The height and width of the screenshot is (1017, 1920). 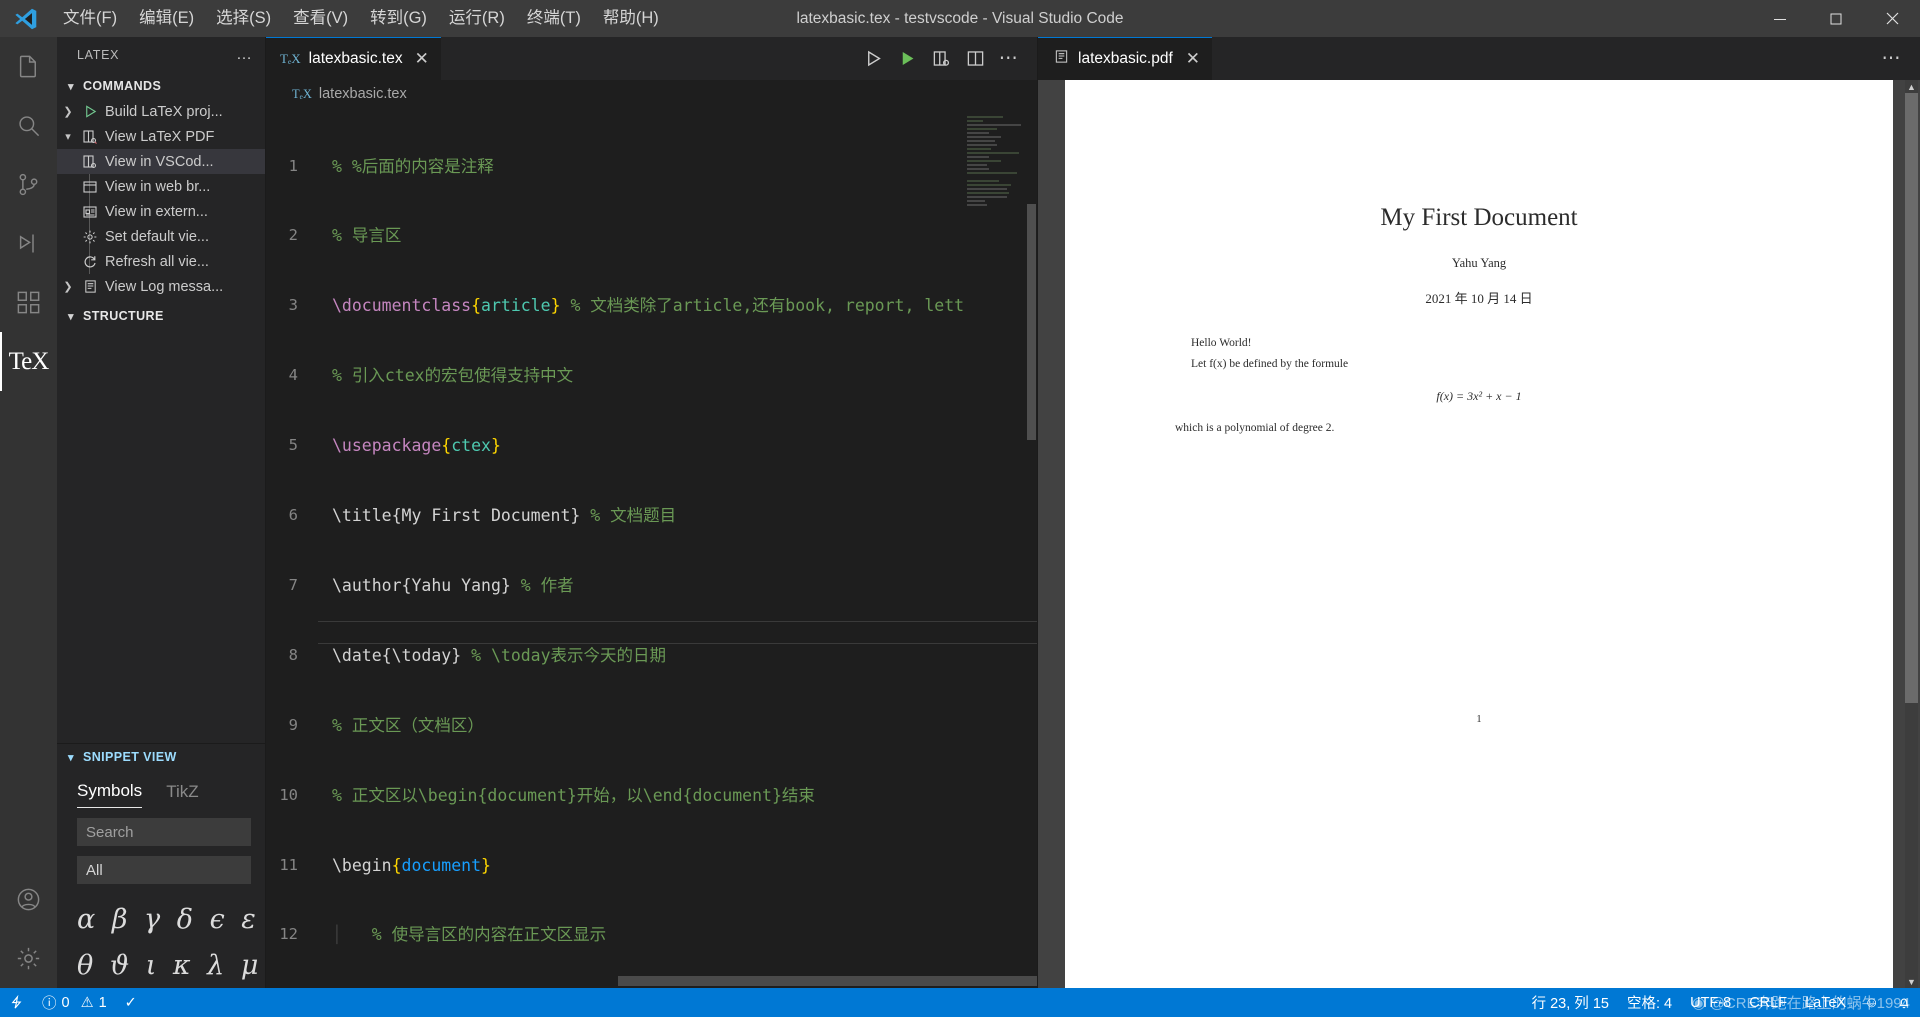 What do you see at coordinates (1911, 86) in the screenshot?
I see `scroll-up-icon: ▲` at bounding box center [1911, 86].